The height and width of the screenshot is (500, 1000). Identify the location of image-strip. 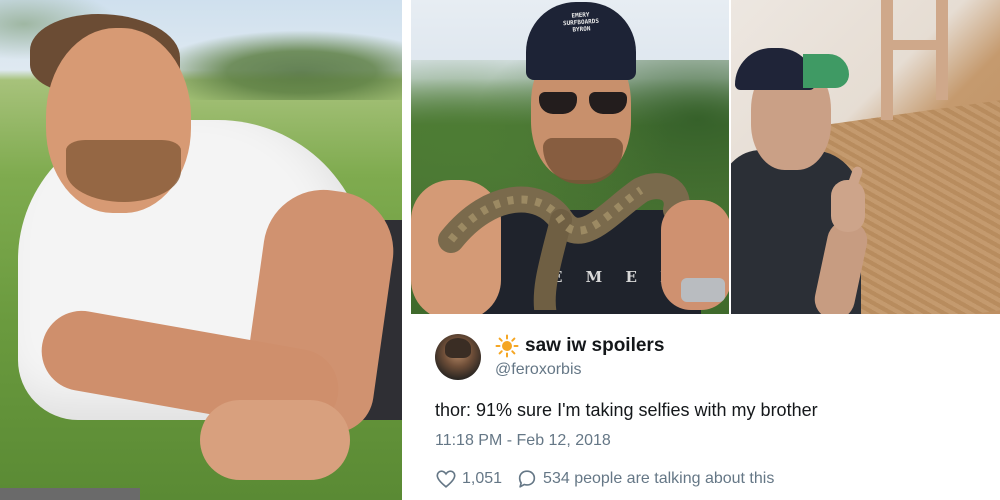
(70, 494).